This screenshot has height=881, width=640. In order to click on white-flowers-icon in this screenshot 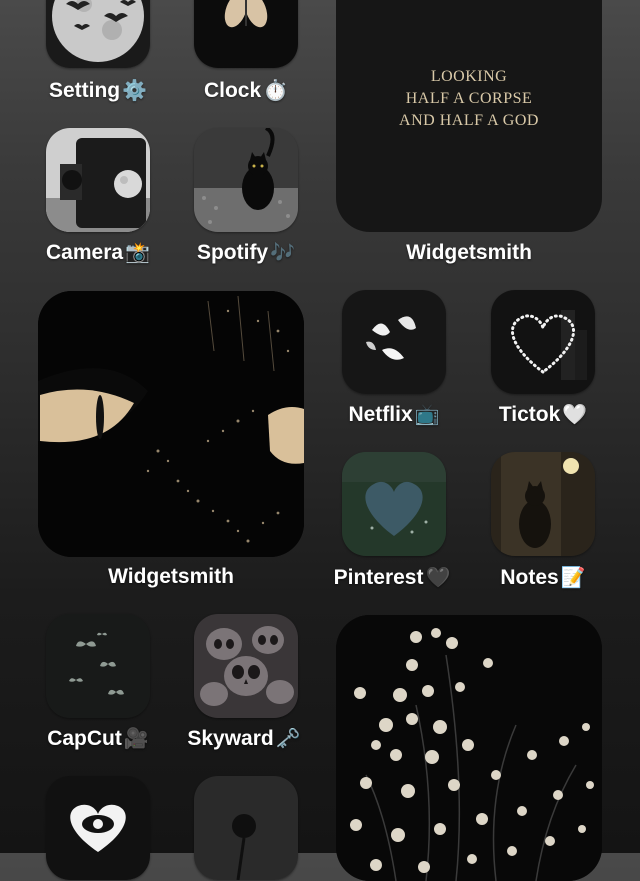, I will do `click(469, 748)`.